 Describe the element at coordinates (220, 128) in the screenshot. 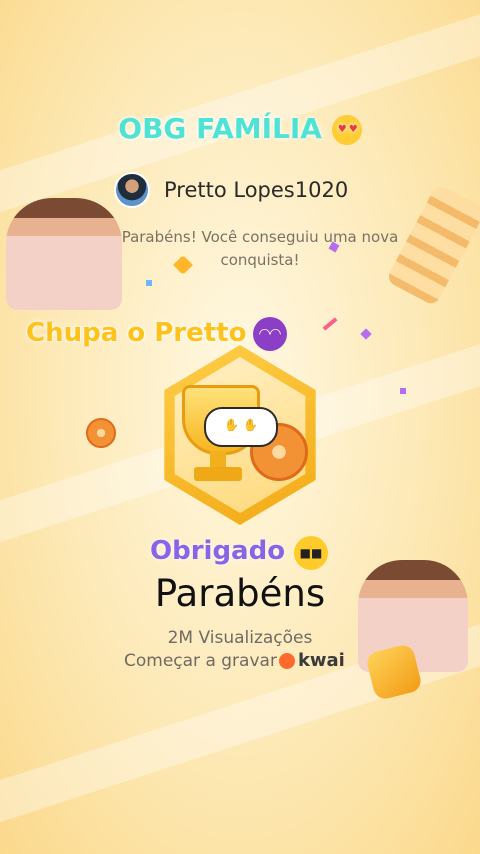

I see `top-caption-text: OBG FAMÍLIA` at that location.